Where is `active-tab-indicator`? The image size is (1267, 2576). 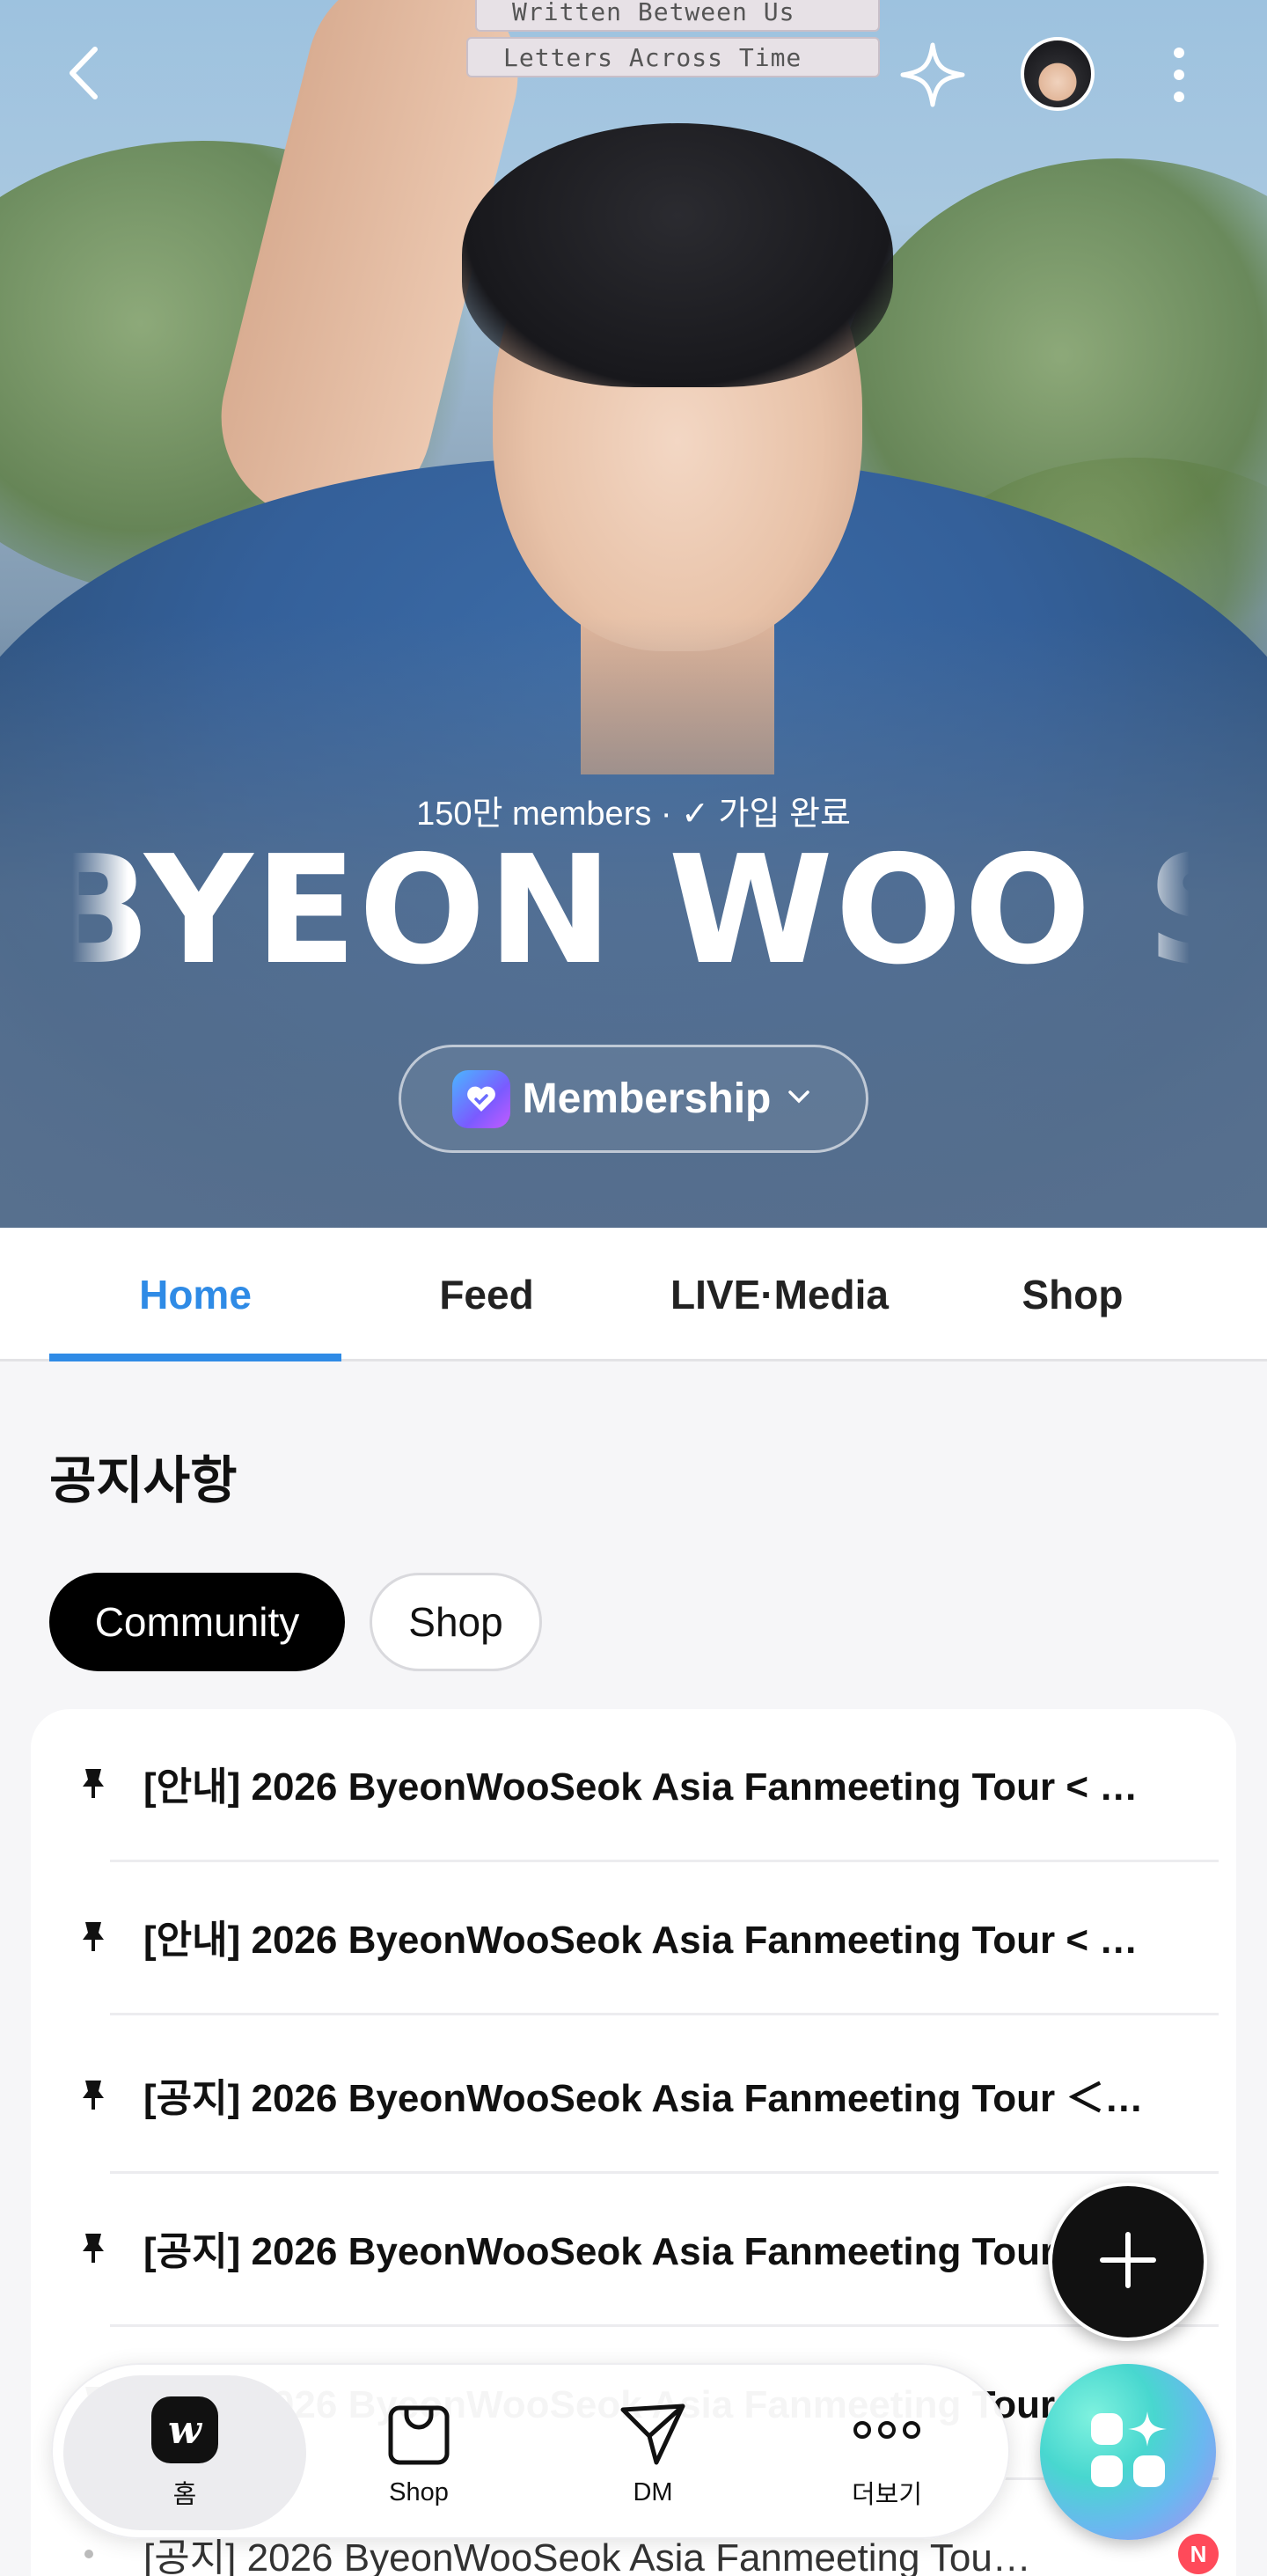
active-tab-indicator is located at coordinates (195, 1357).